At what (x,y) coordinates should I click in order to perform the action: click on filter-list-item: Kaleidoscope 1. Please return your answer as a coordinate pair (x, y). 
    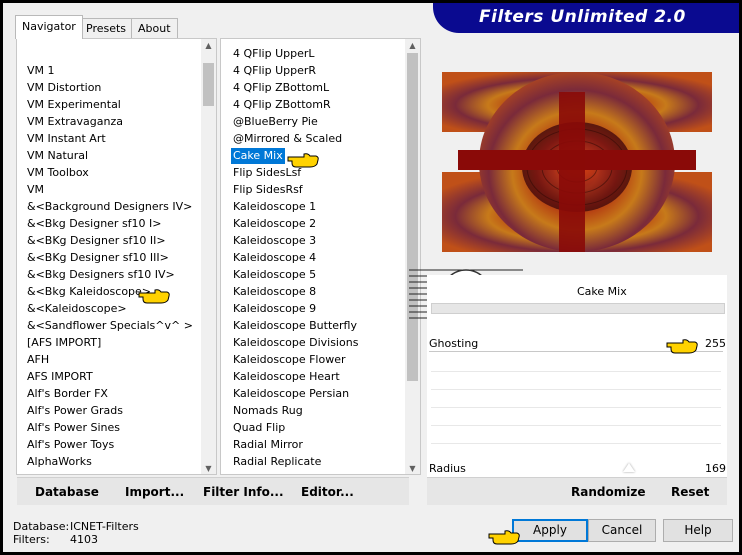
    Looking at the image, I should click on (274, 207).